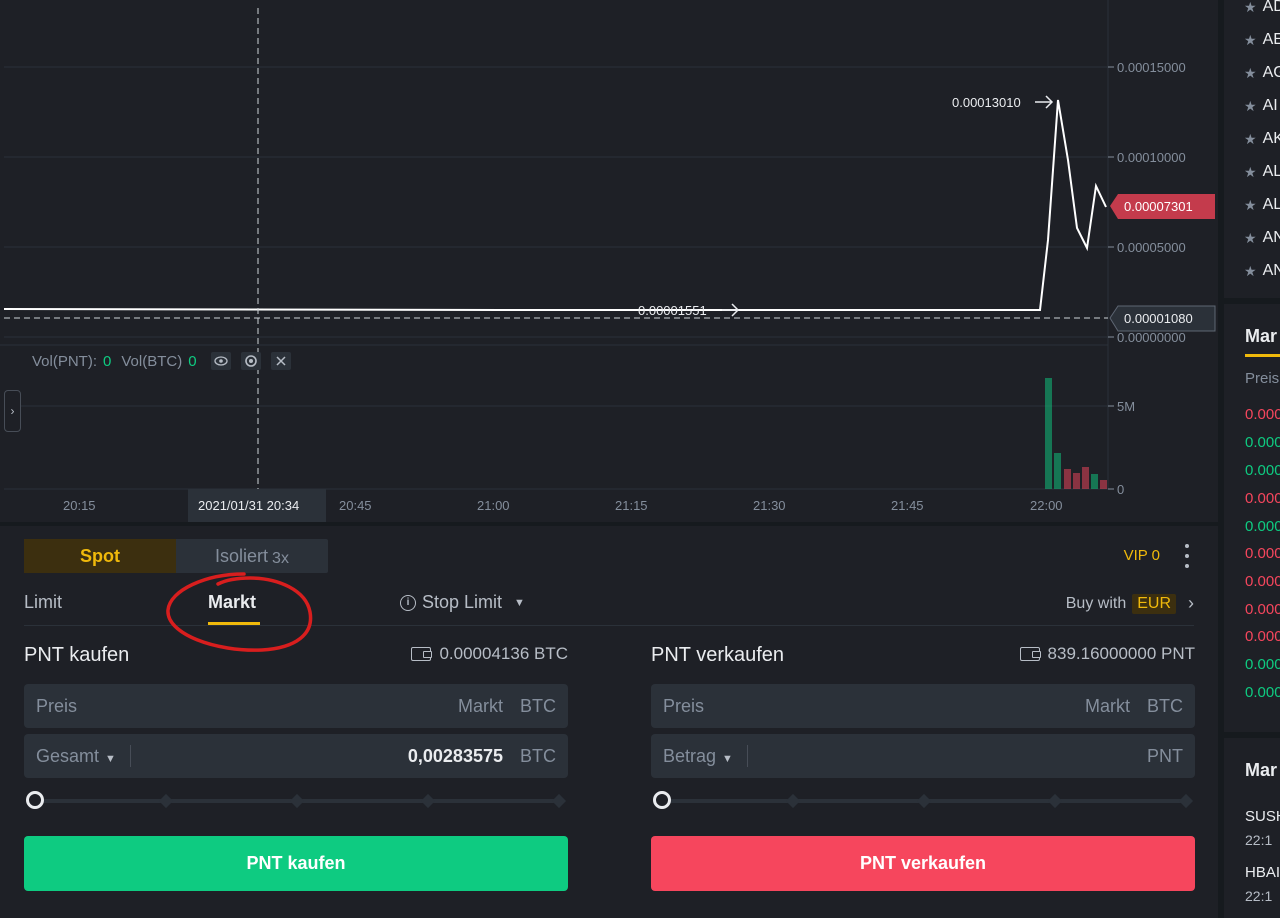  Describe the element at coordinates (280, 361) in the screenshot. I see `close-icon` at that location.